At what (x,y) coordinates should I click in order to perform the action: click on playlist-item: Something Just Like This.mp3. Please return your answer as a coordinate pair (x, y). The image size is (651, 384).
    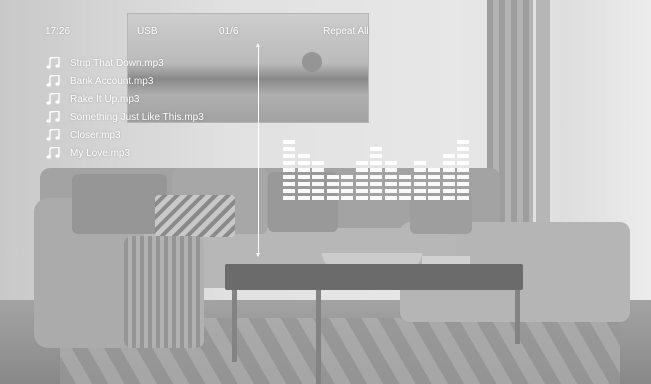
    Looking at the image, I should click on (125, 117).